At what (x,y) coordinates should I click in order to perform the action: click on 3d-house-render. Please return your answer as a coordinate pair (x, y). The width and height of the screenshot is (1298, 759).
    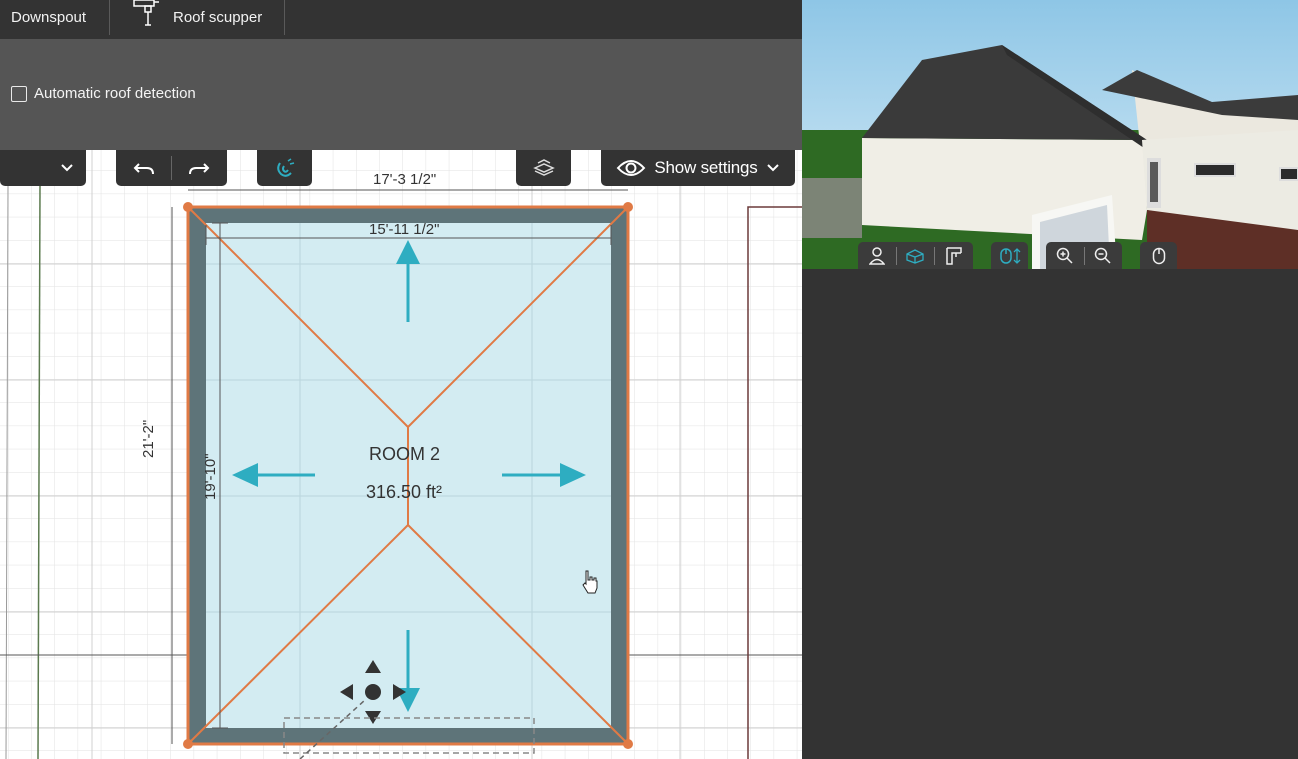
    Looking at the image, I should click on (1050, 134).